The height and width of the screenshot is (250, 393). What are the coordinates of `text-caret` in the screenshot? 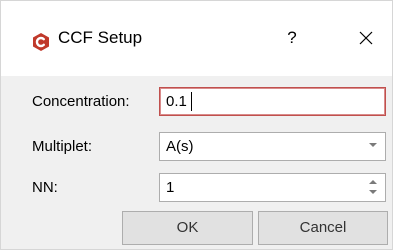 It's located at (191, 101).